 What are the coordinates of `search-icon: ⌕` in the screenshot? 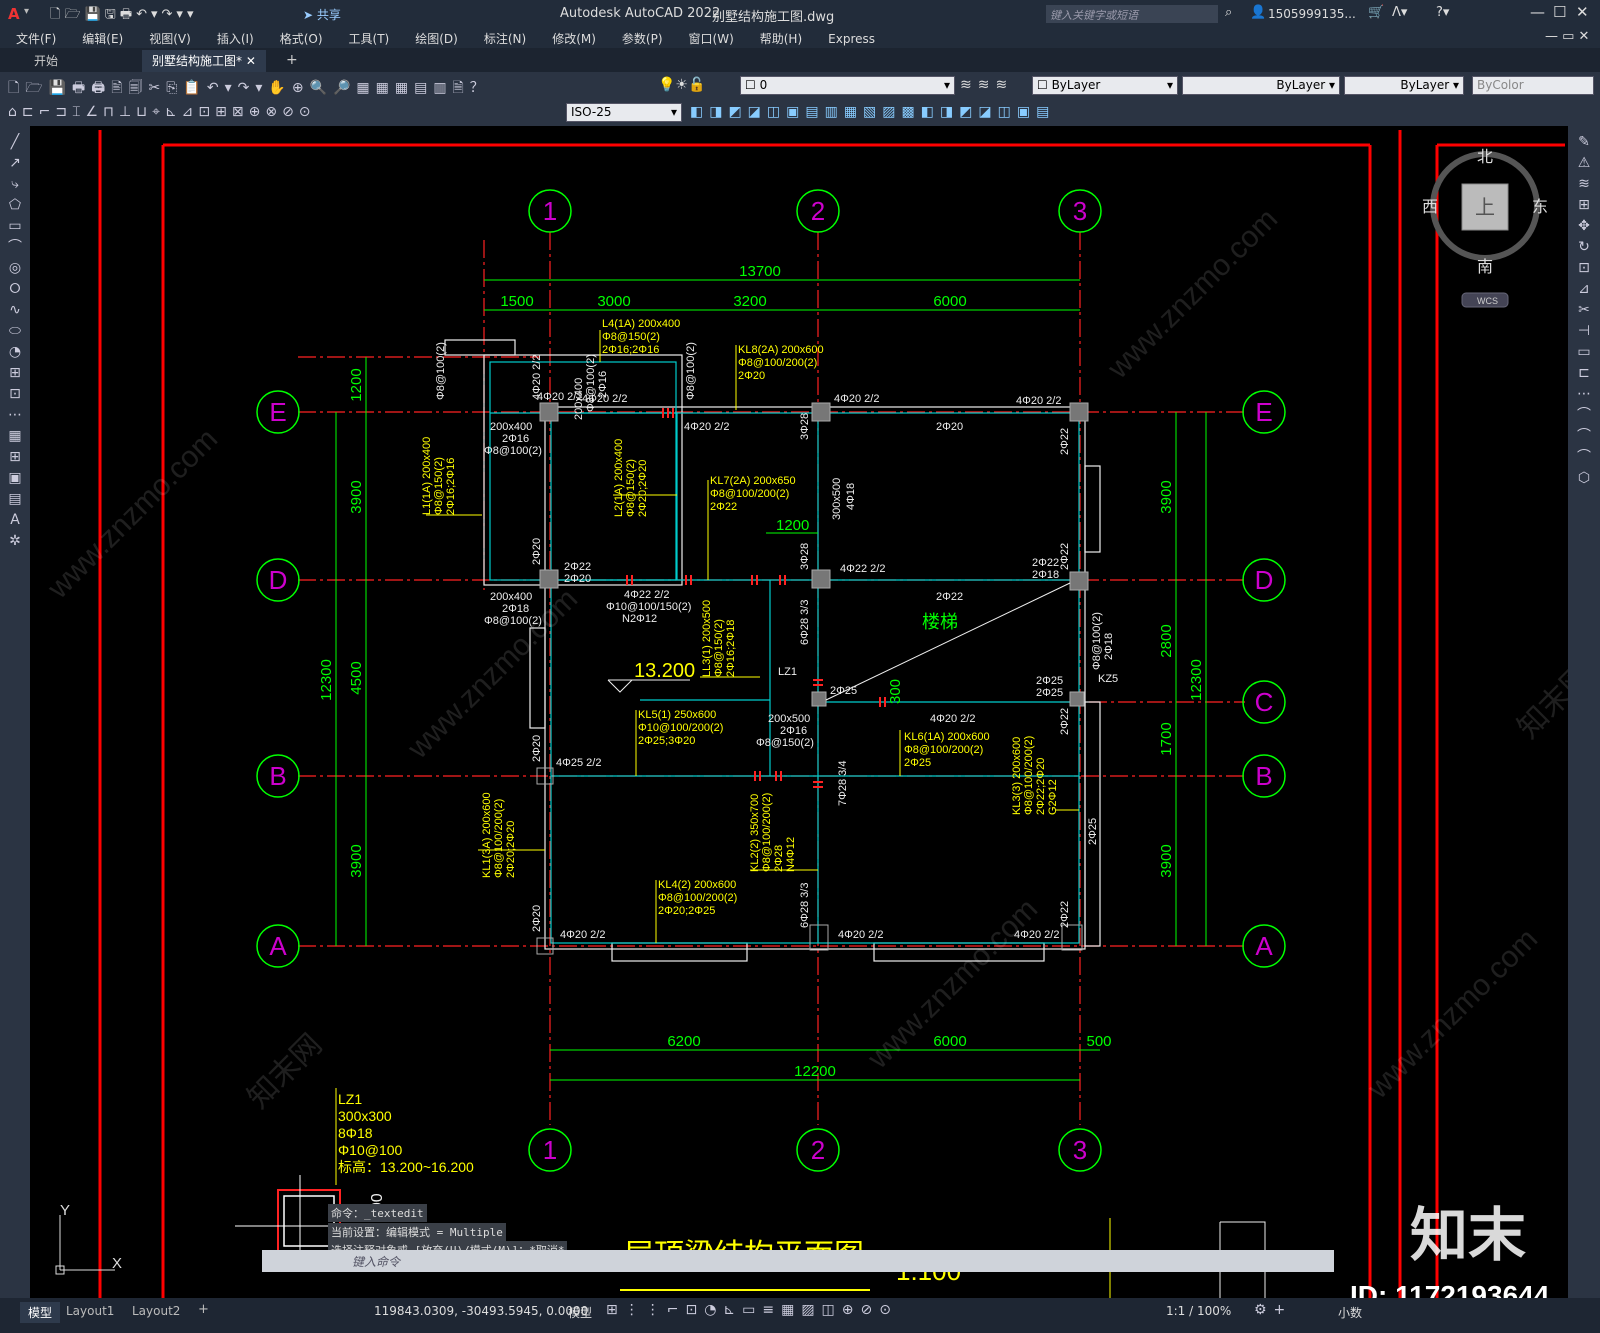 It's located at (1228, 12).